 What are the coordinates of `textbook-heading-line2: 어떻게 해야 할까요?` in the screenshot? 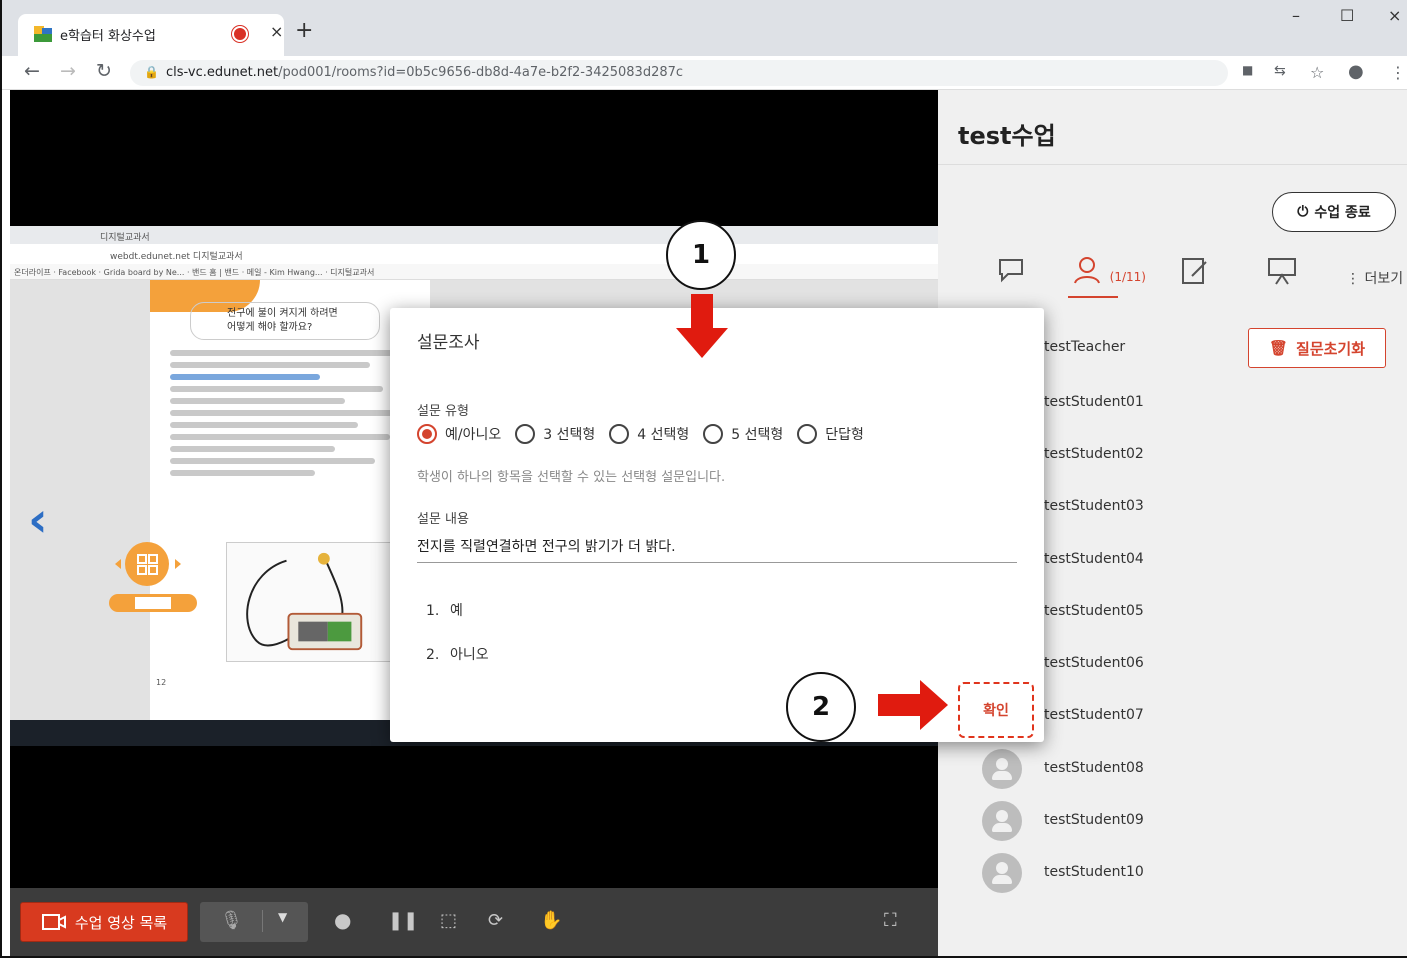 It's located at (270, 327).